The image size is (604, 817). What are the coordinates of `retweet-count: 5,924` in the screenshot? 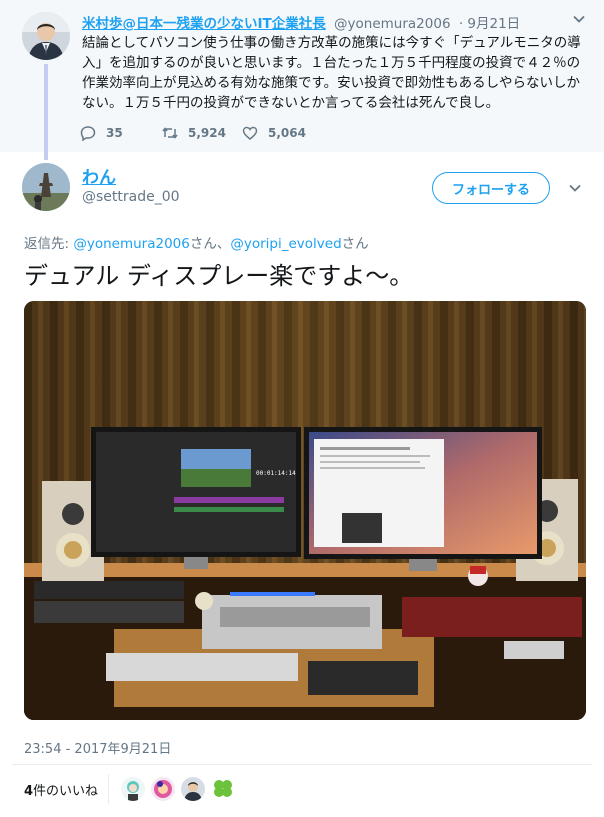 It's located at (207, 133).